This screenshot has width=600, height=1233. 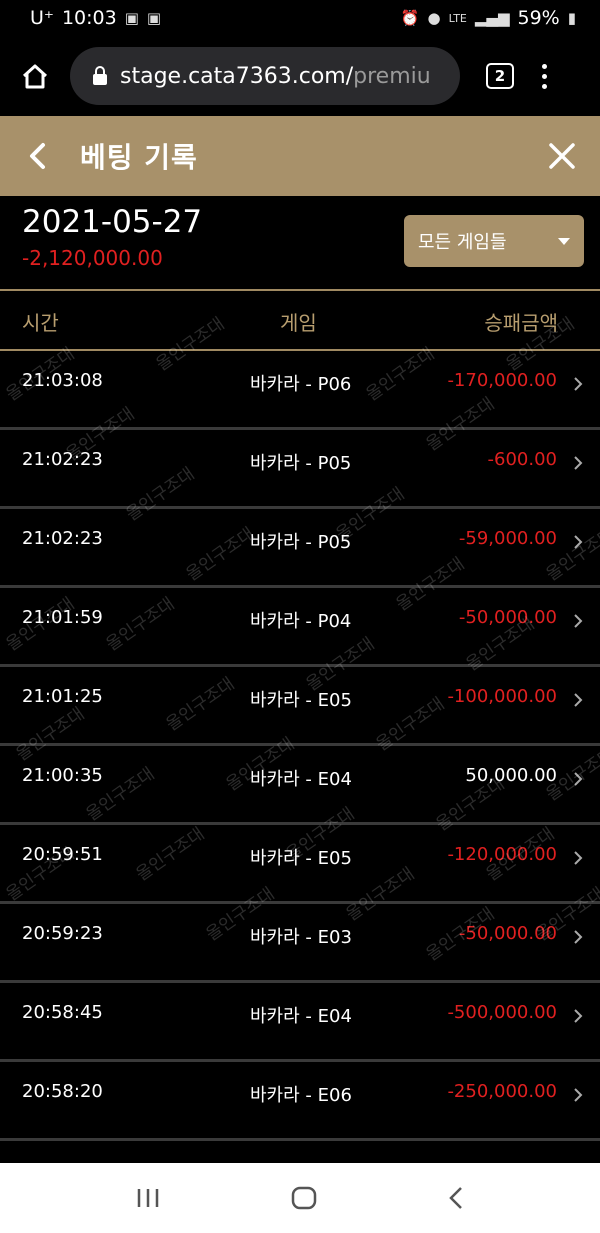 I want to click on row-time: 21:01:25, so click(x=62, y=696).